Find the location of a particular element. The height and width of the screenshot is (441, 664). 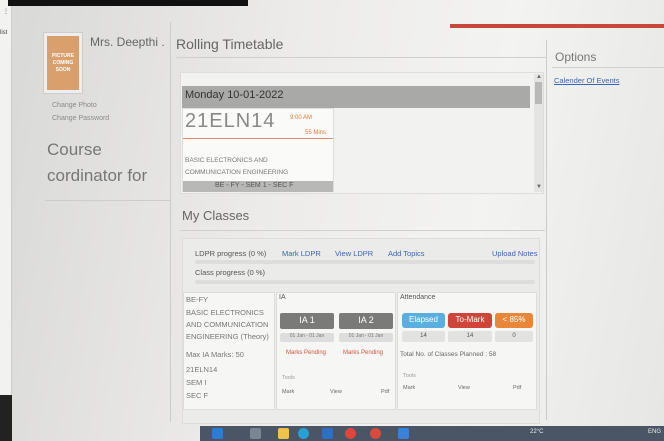

taskbar is located at coordinates (432, 433).